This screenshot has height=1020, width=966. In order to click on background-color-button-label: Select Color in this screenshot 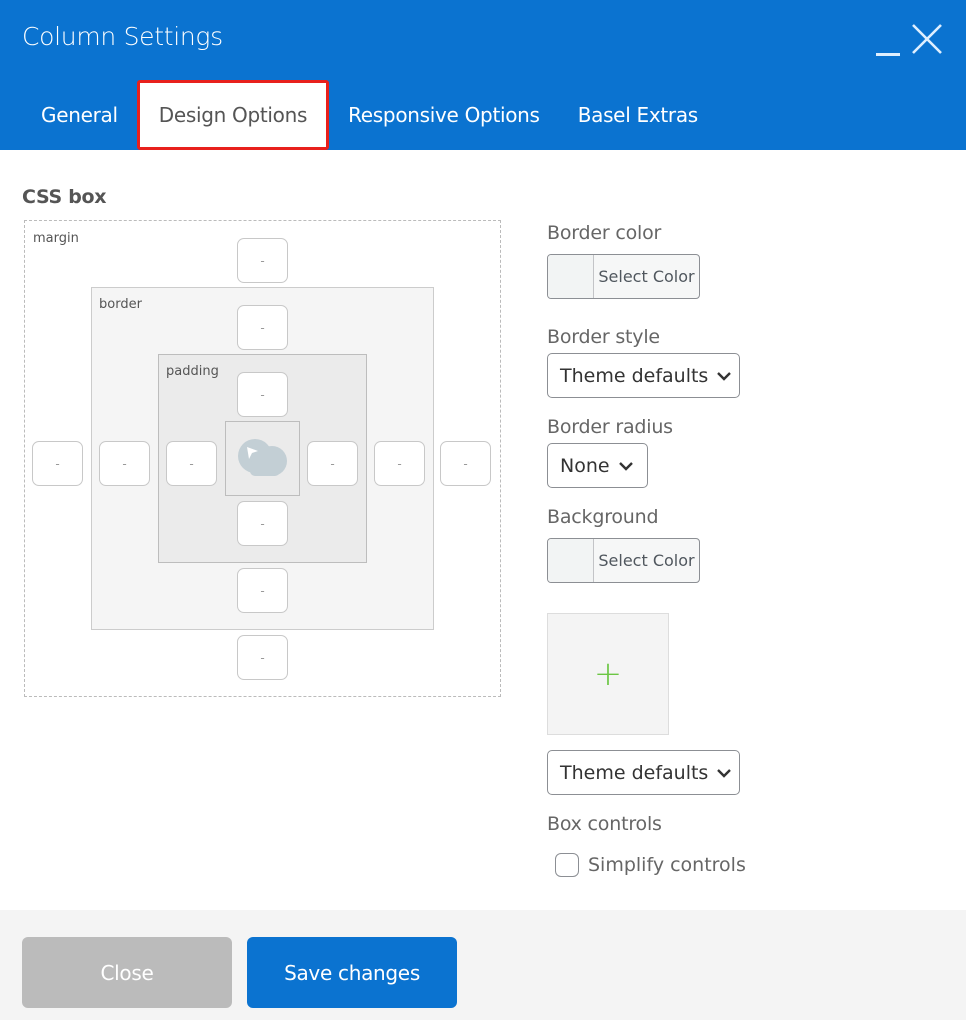, I will do `click(646, 560)`.